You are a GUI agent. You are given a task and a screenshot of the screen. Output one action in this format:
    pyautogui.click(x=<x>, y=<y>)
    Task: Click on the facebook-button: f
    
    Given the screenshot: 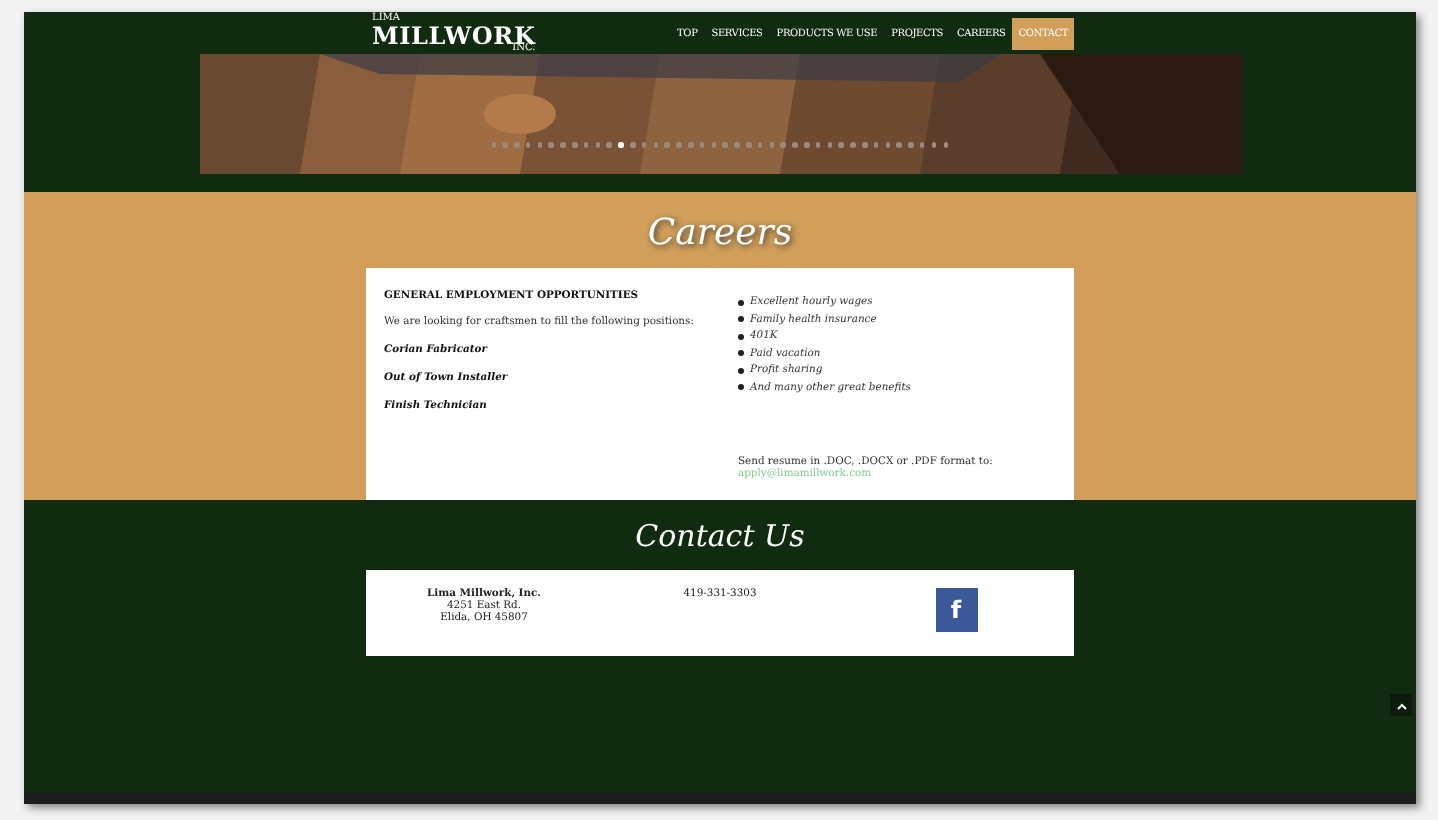 What is the action you would take?
    pyautogui.click(x=956, y=610)
    